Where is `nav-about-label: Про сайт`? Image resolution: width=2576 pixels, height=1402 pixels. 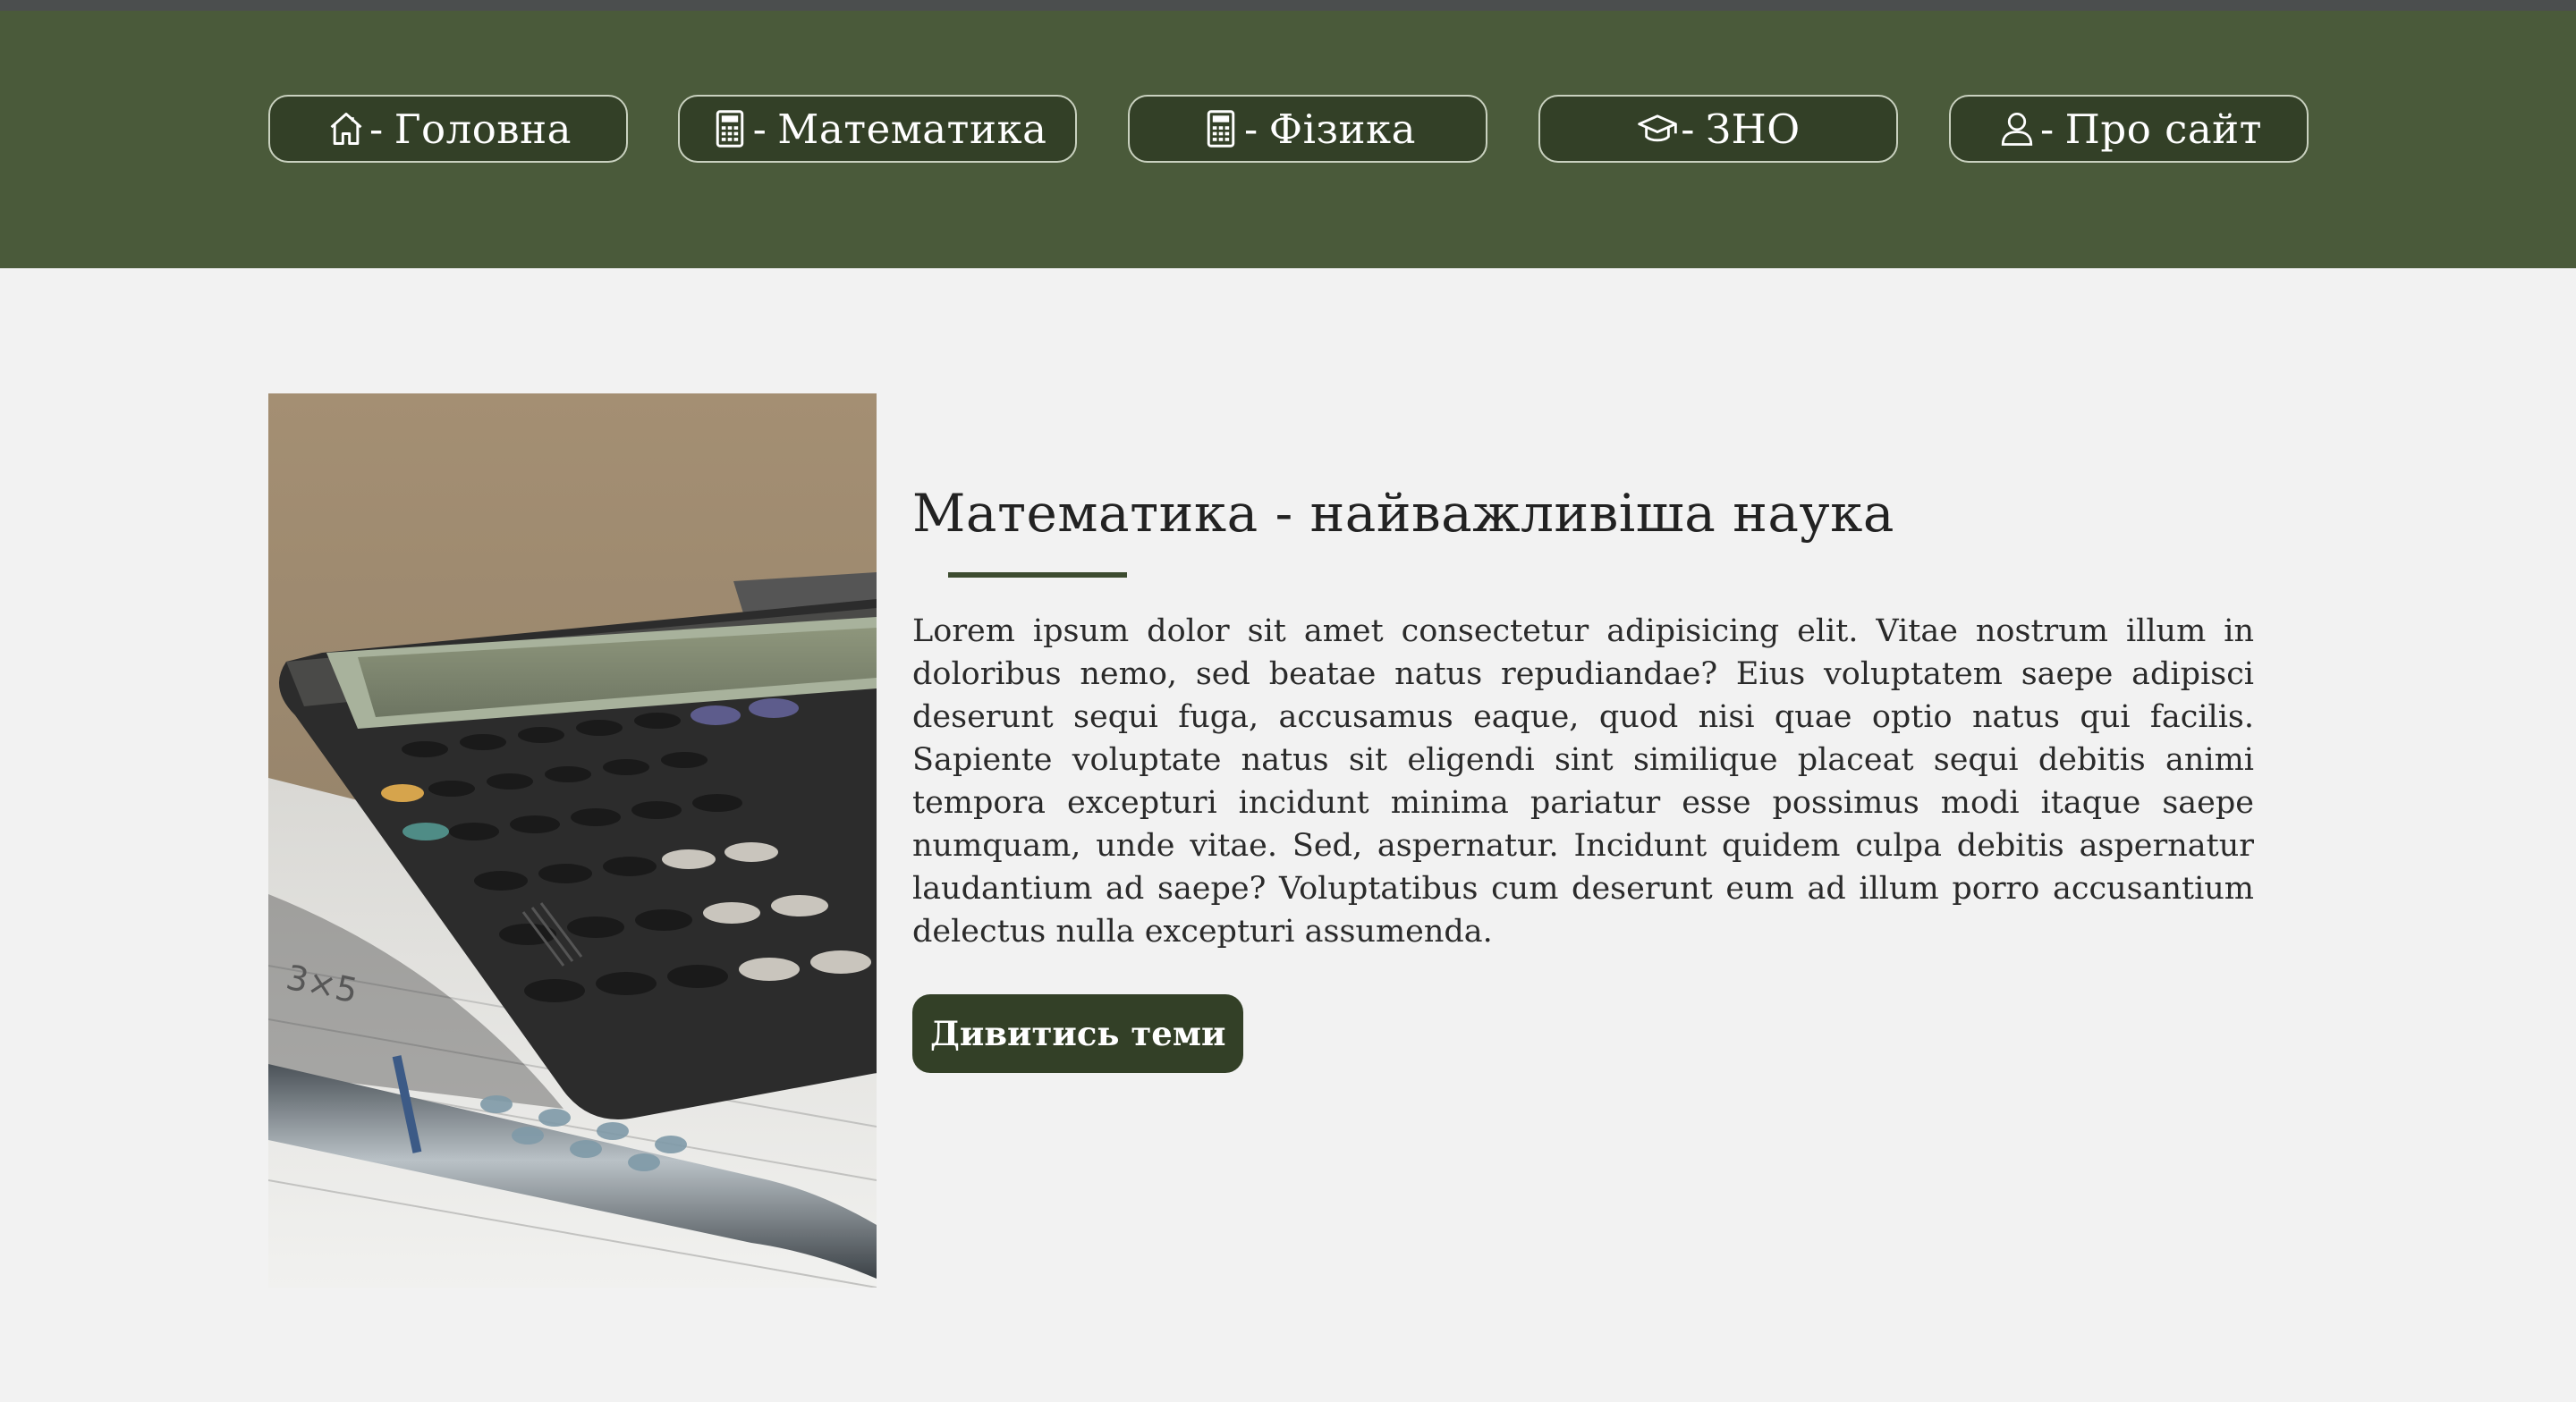 nav-about-label: Про сайт is located at coordinates (2163, 129).